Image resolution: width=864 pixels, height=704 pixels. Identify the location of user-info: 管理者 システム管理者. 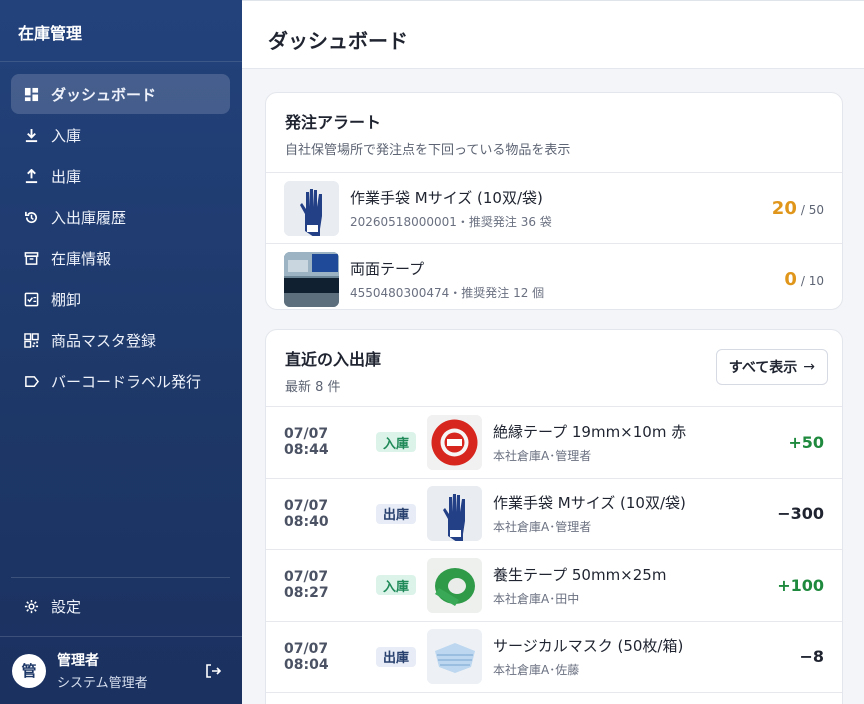
(130, 670).